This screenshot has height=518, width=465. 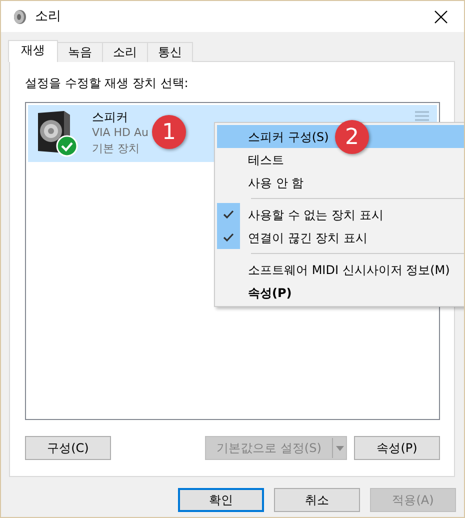 What do you see at coordinates (316, 215) in the screenshot?
I see `menu-item-label: 사용할 수 없는 장치 표시` at bounding box center [316, 215].